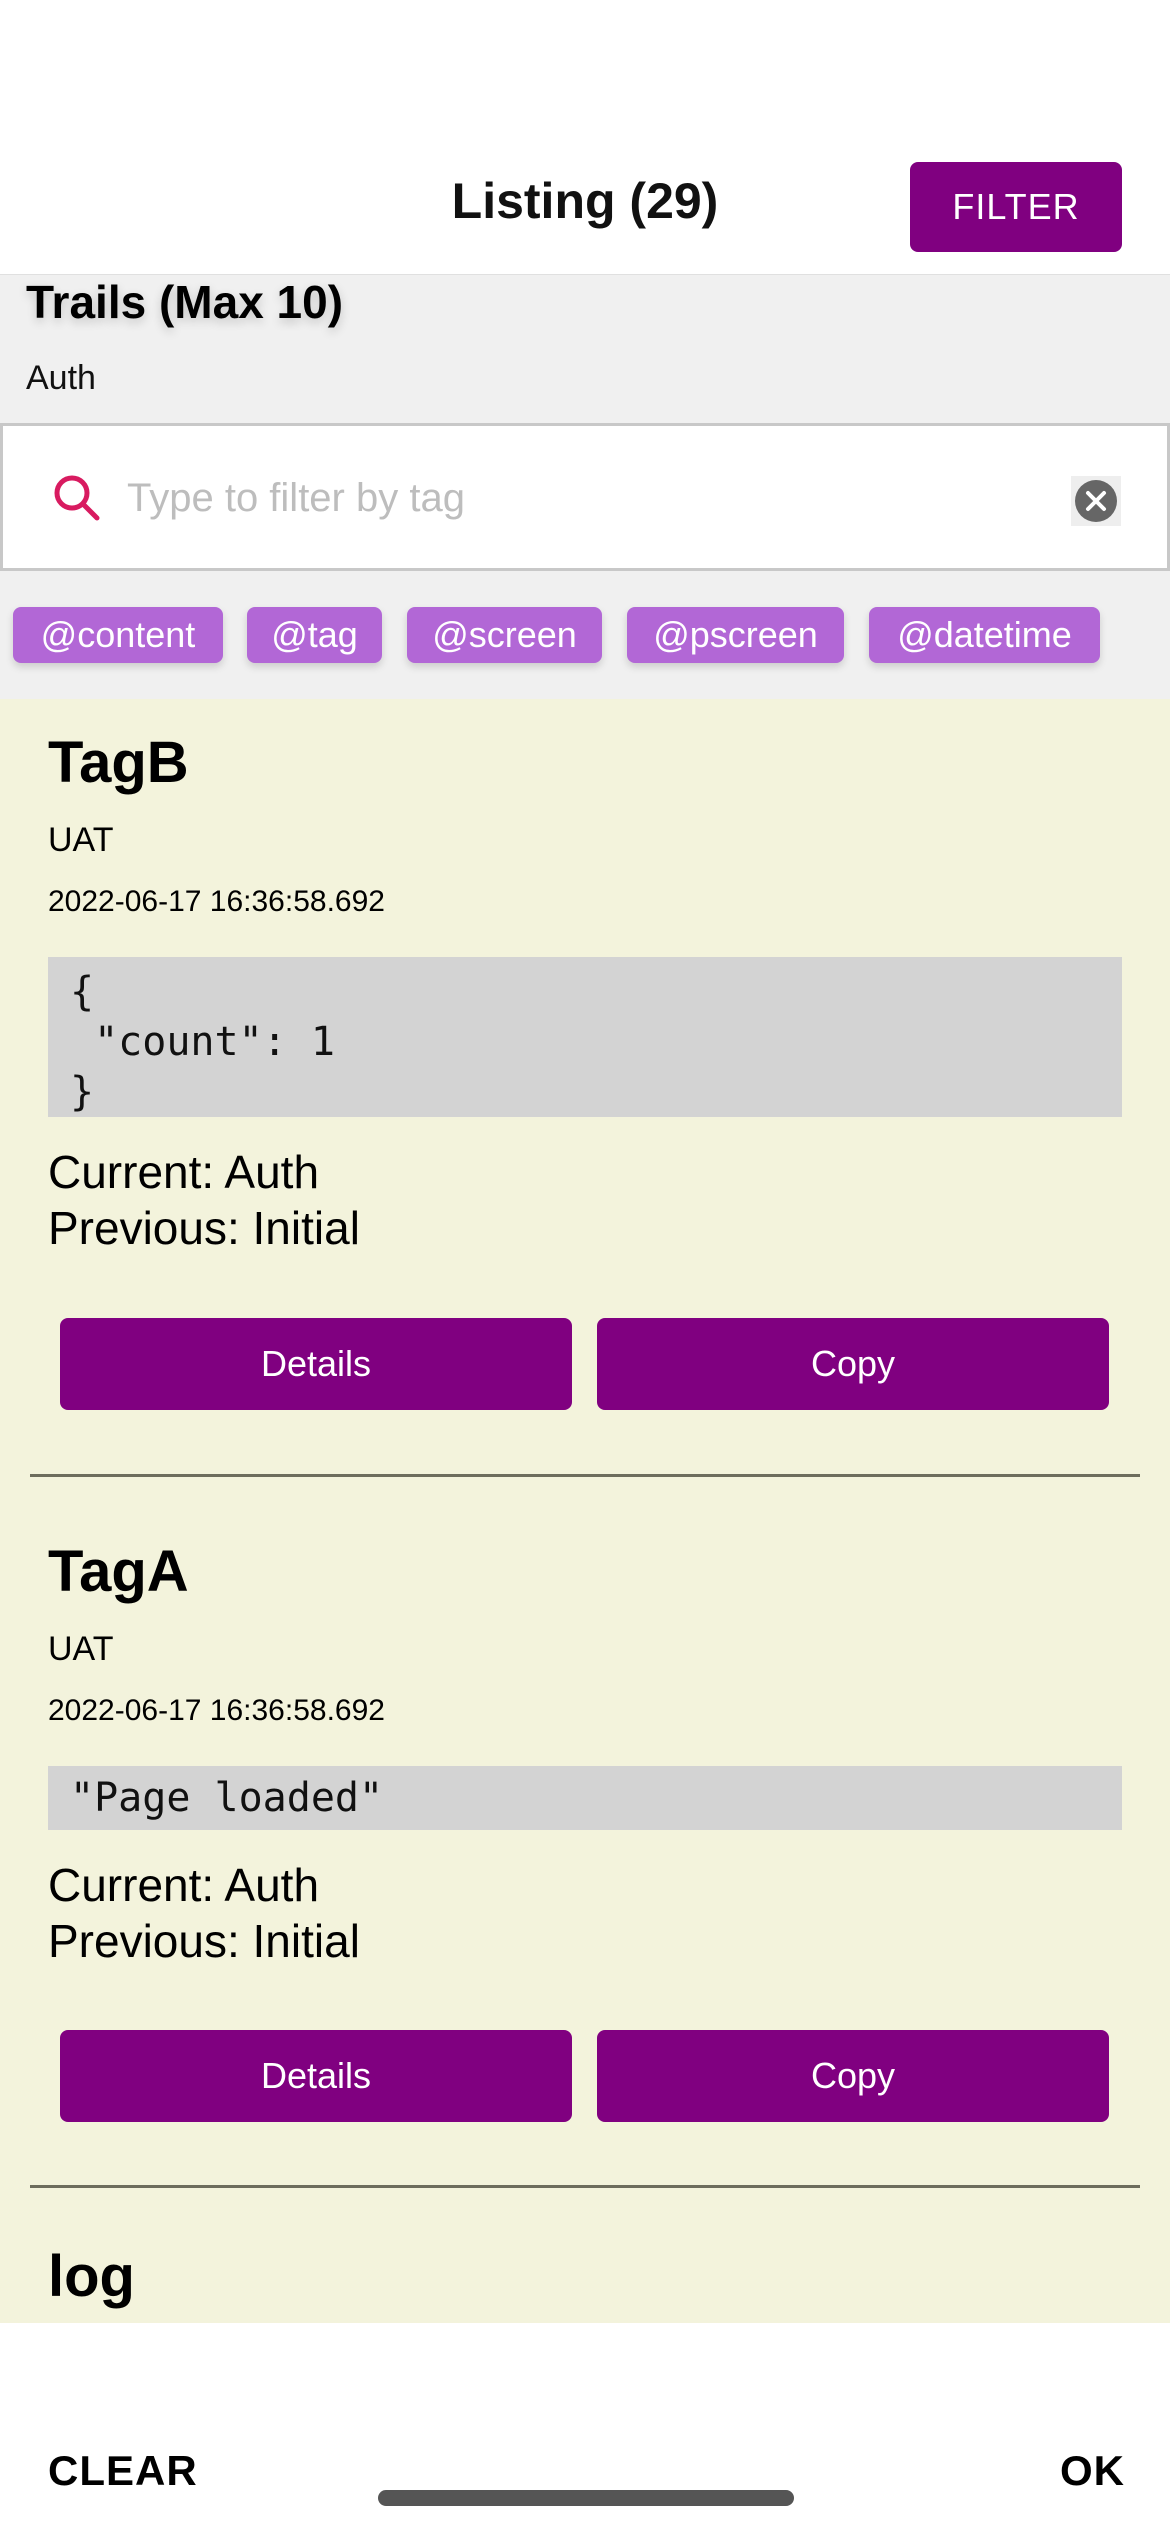  Describe the element at coordinates (586, 2498) in the screenshot. I see `home-indicator` at that location.